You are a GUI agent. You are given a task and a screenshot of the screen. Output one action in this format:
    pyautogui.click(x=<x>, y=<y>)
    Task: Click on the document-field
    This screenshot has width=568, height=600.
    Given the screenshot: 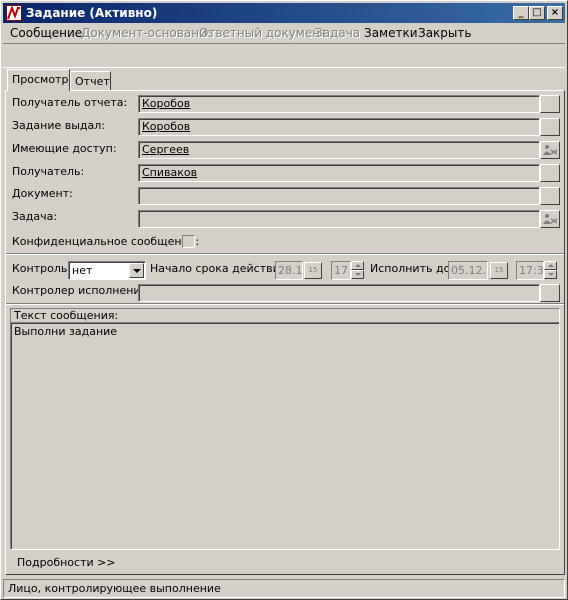 What is the action you would take?
    pyautogui.click(x=339, y=196)
    